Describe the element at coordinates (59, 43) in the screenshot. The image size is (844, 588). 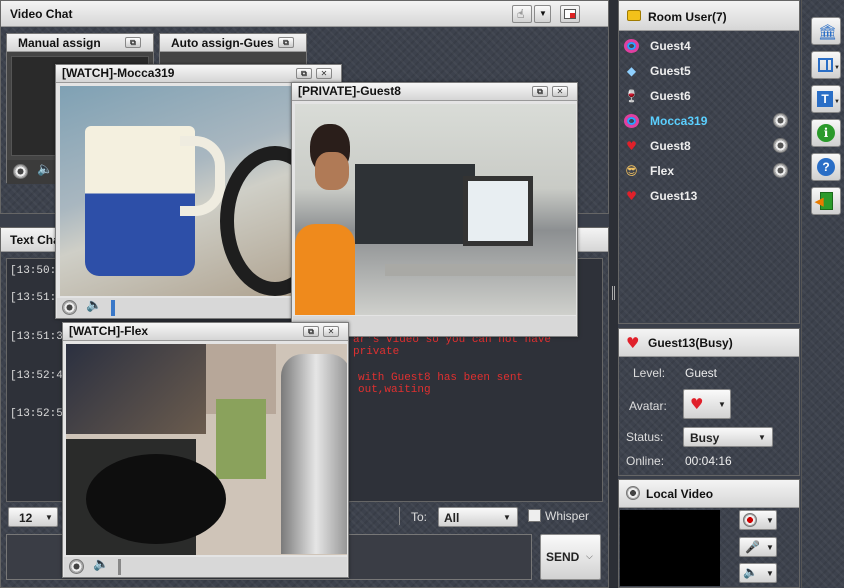
I see `manual-assign-title: Manual assign` at that location.